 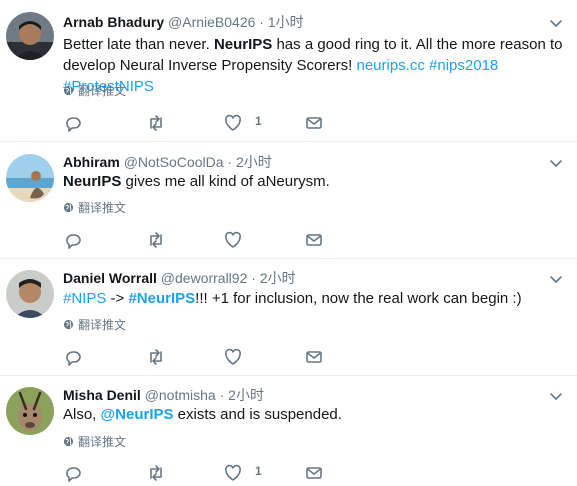 I want to click on text-part: exists and is suspended., so click(x=257, y=414).